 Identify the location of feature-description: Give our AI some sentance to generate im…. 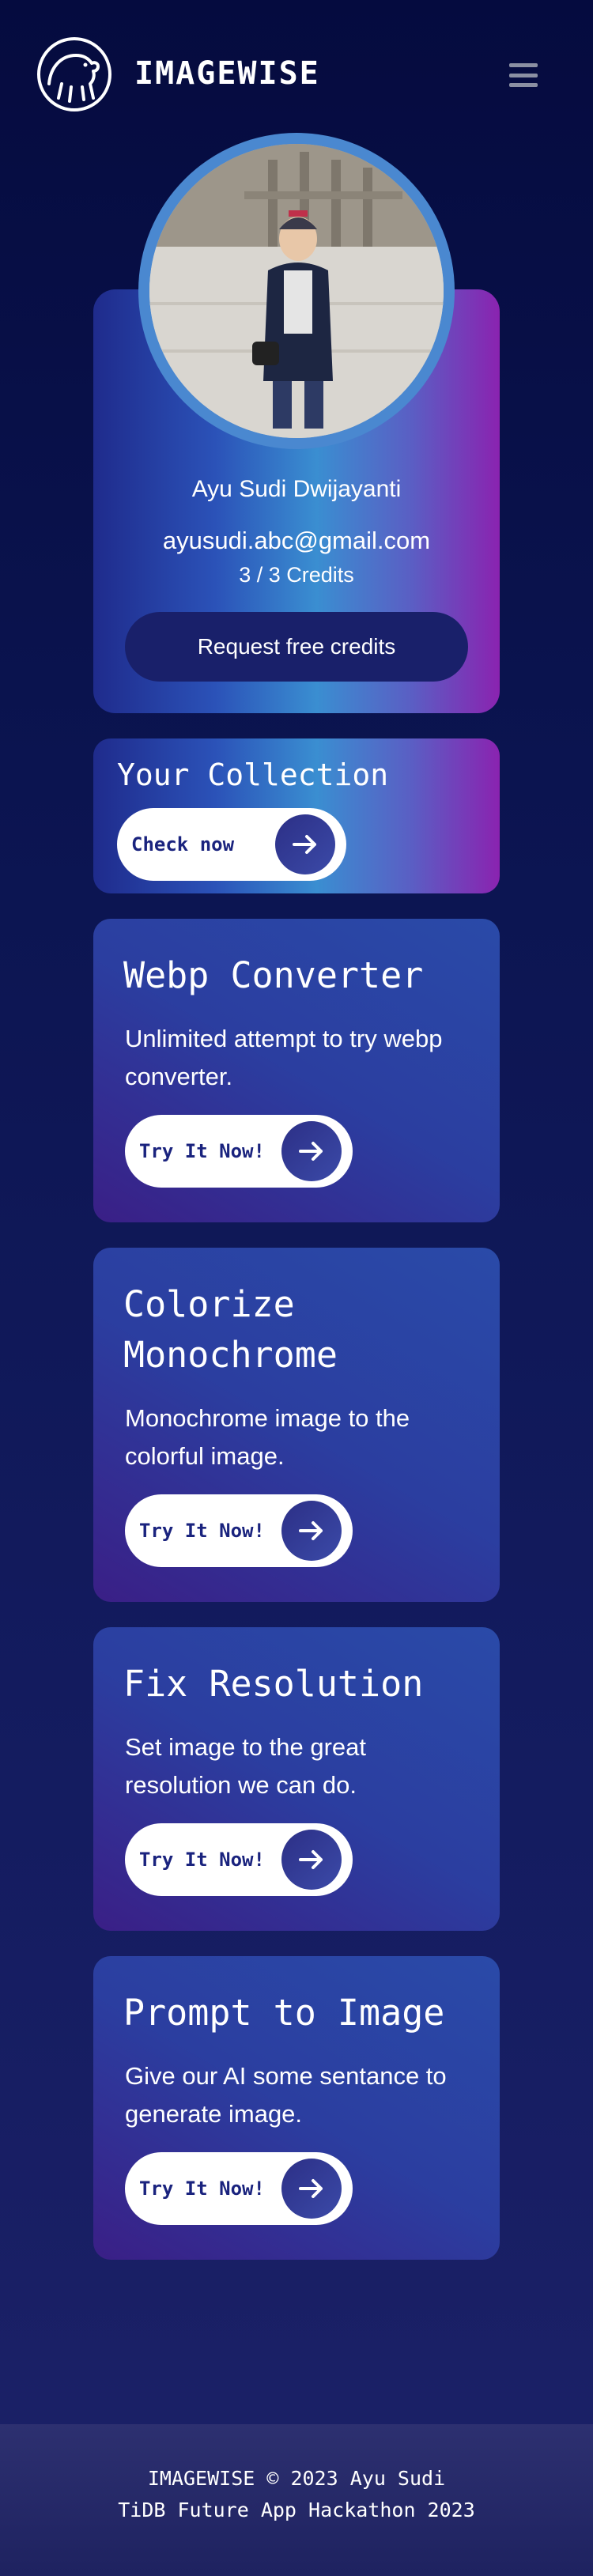
(286, 2095).